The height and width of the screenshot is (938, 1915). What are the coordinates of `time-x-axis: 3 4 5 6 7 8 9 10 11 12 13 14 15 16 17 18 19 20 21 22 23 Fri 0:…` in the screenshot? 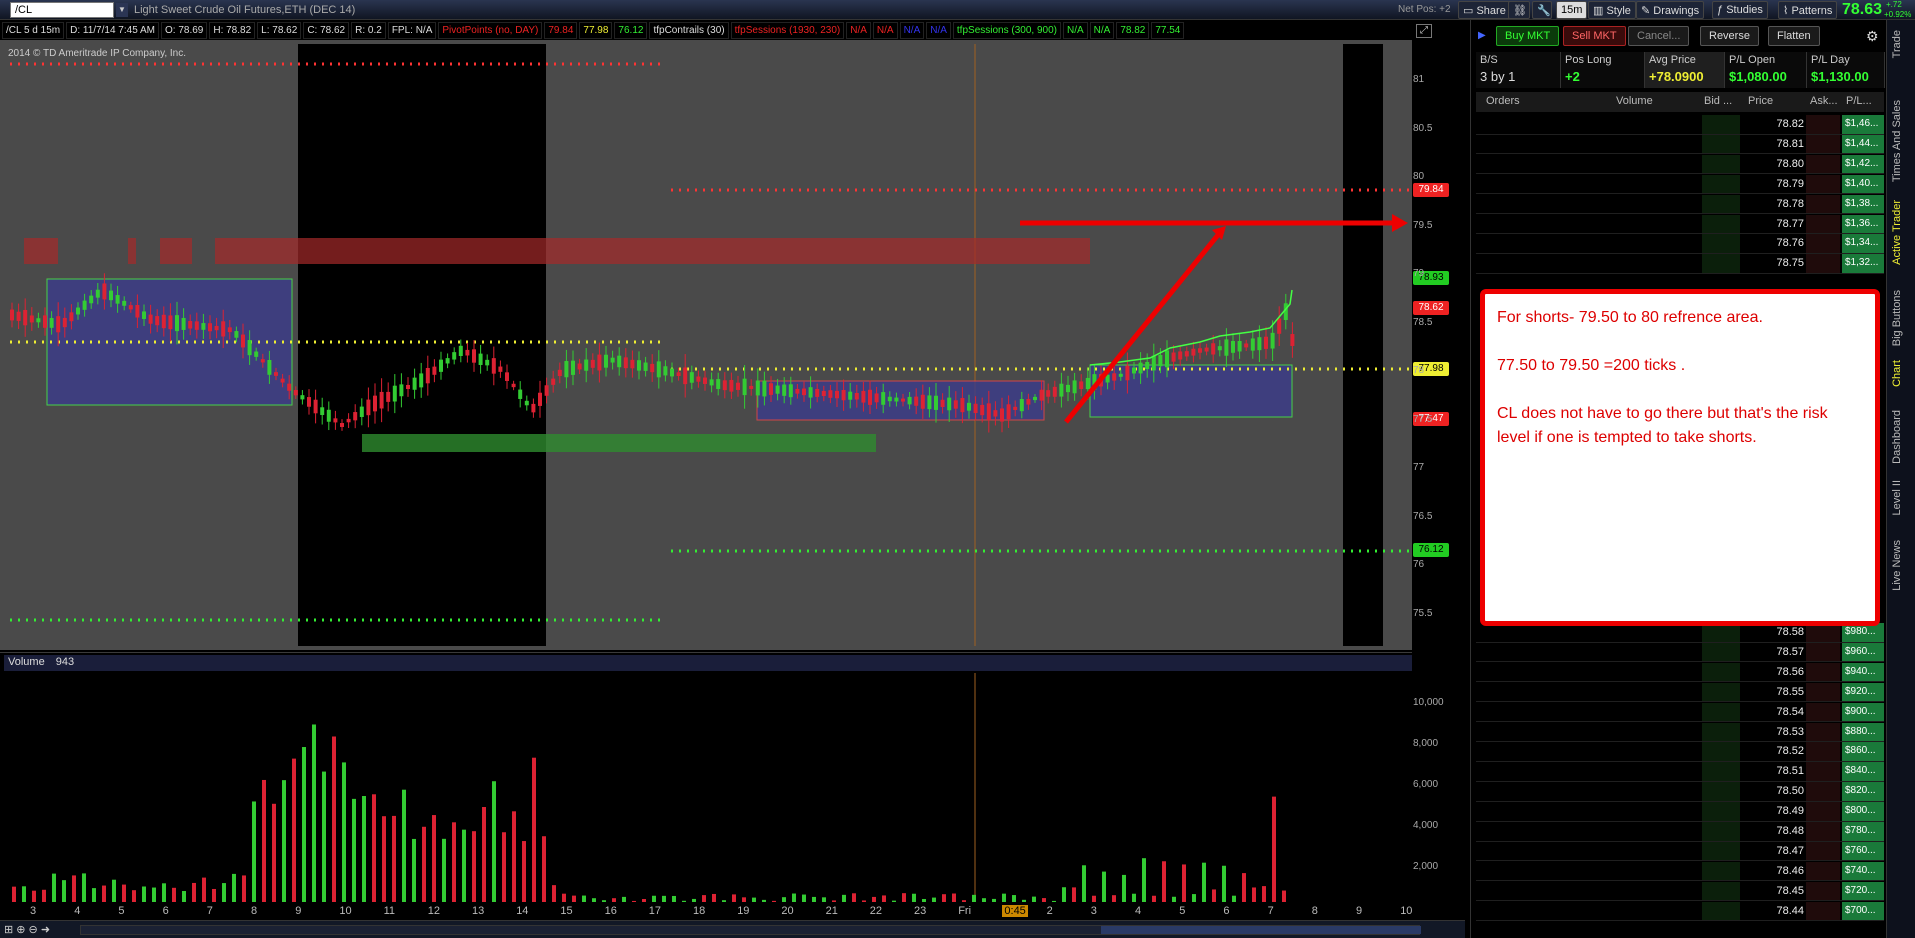 It's located at (706, 911).